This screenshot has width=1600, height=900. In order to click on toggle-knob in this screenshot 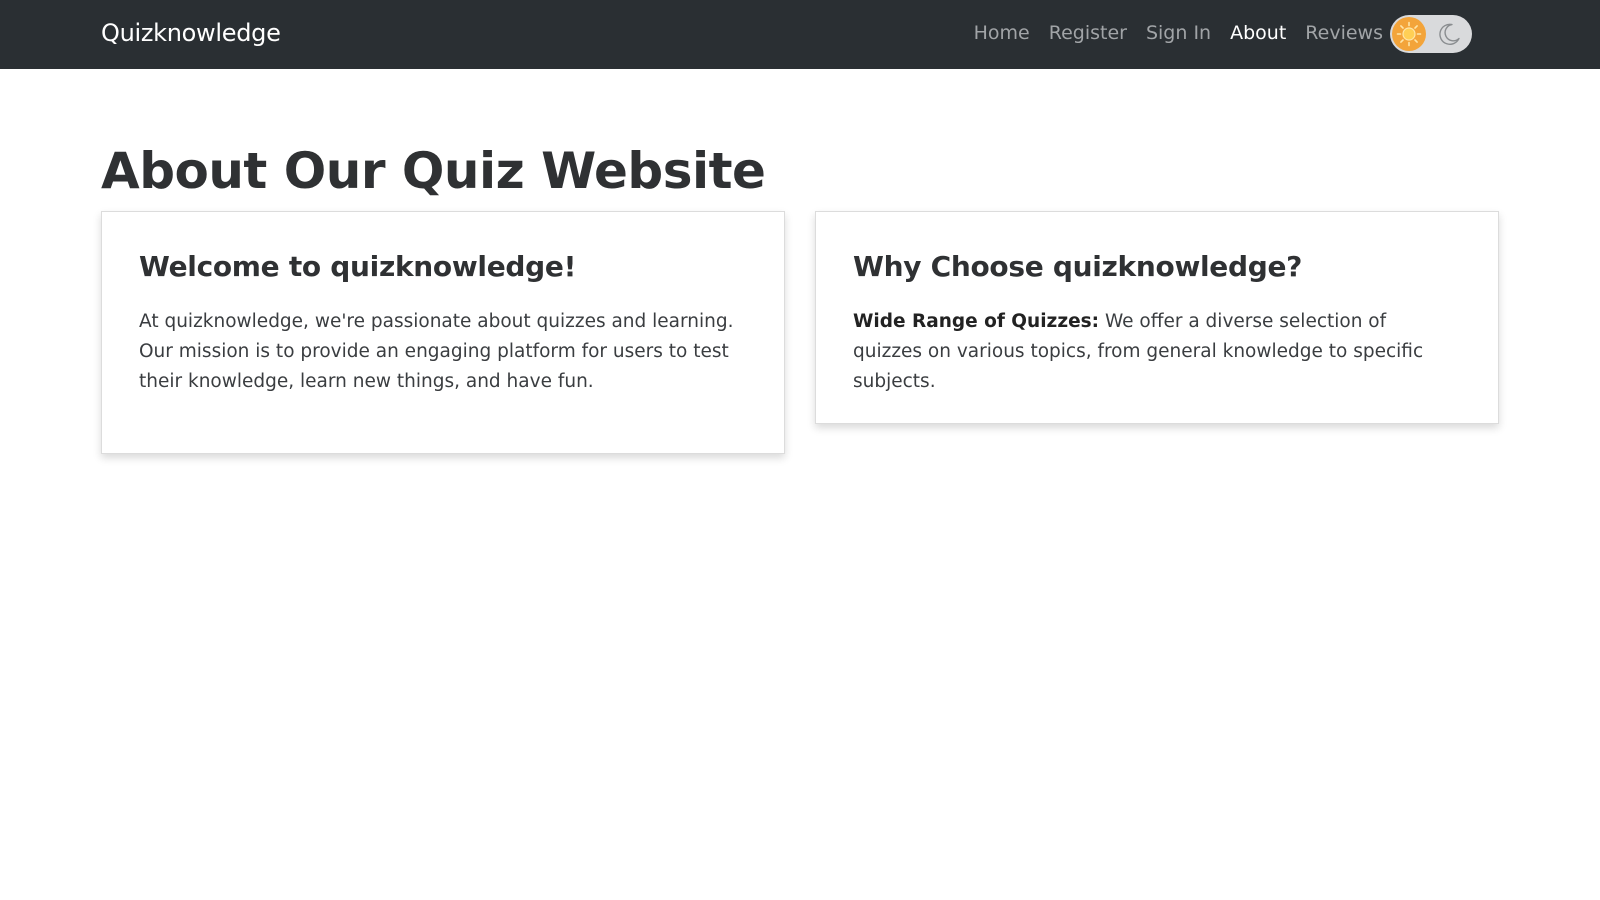, I will do `click(1409, 34)`.